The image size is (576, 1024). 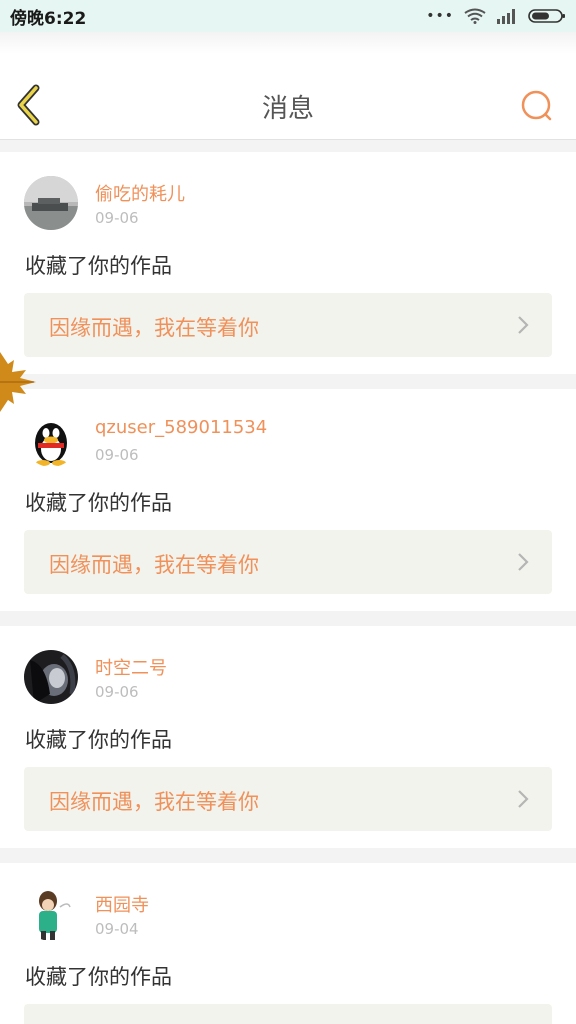 What do you see at coordinates (18, 382) in the screenshot?
I see `maple-leaf-icon` at bounding box center [18, 382].